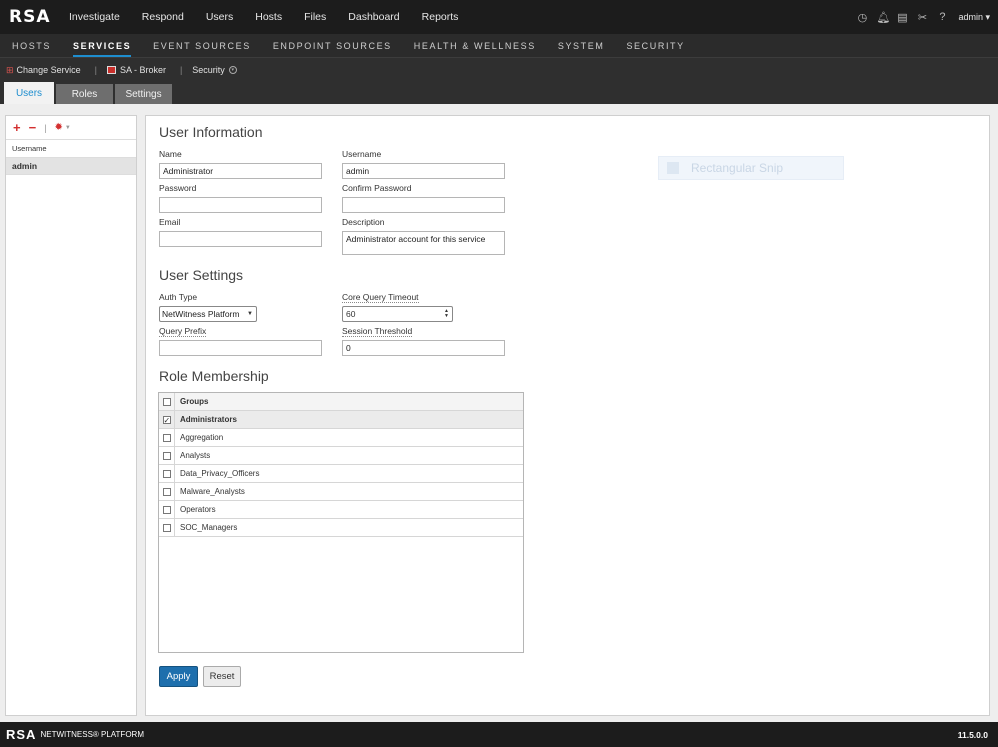  Describe the element at coordinates (341, 491) in the screenshot. I see `table-row: Malware_Analysts` at that location.